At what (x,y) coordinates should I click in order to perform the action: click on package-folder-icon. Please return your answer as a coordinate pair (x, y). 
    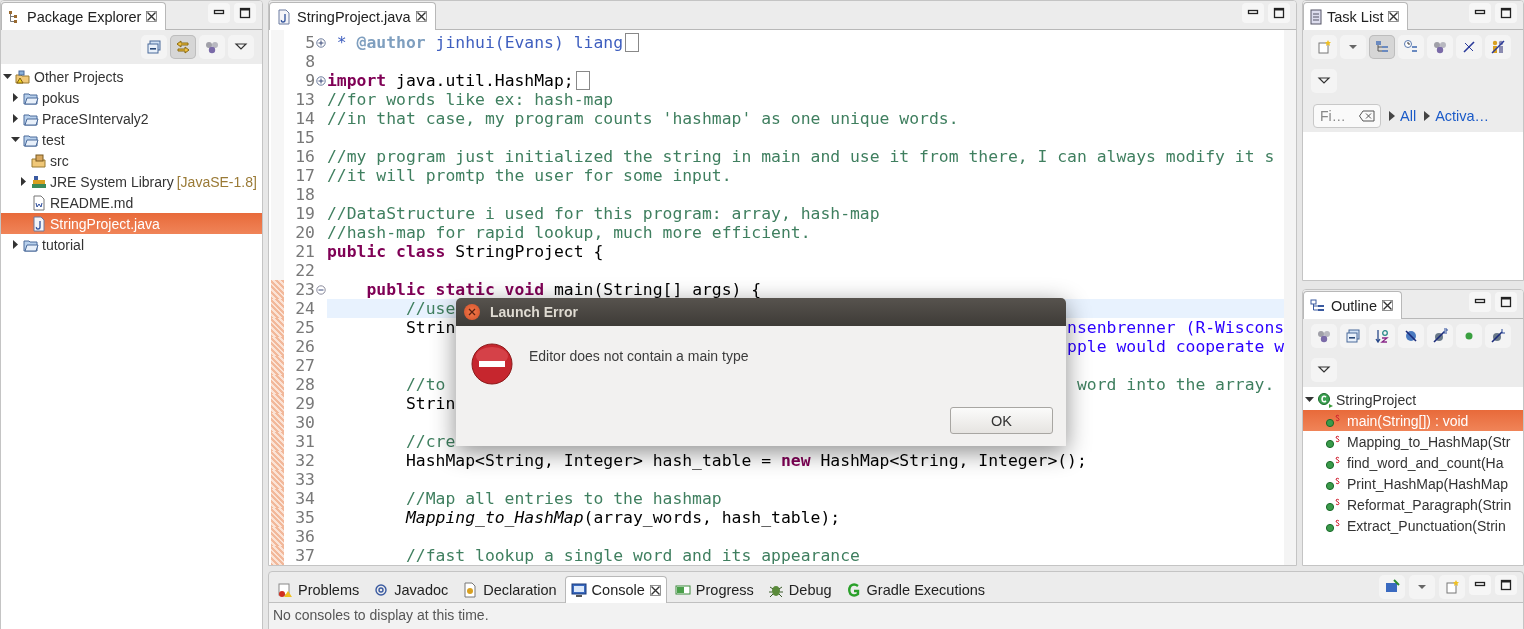
    Looking at the image, I should click on (39, 160).